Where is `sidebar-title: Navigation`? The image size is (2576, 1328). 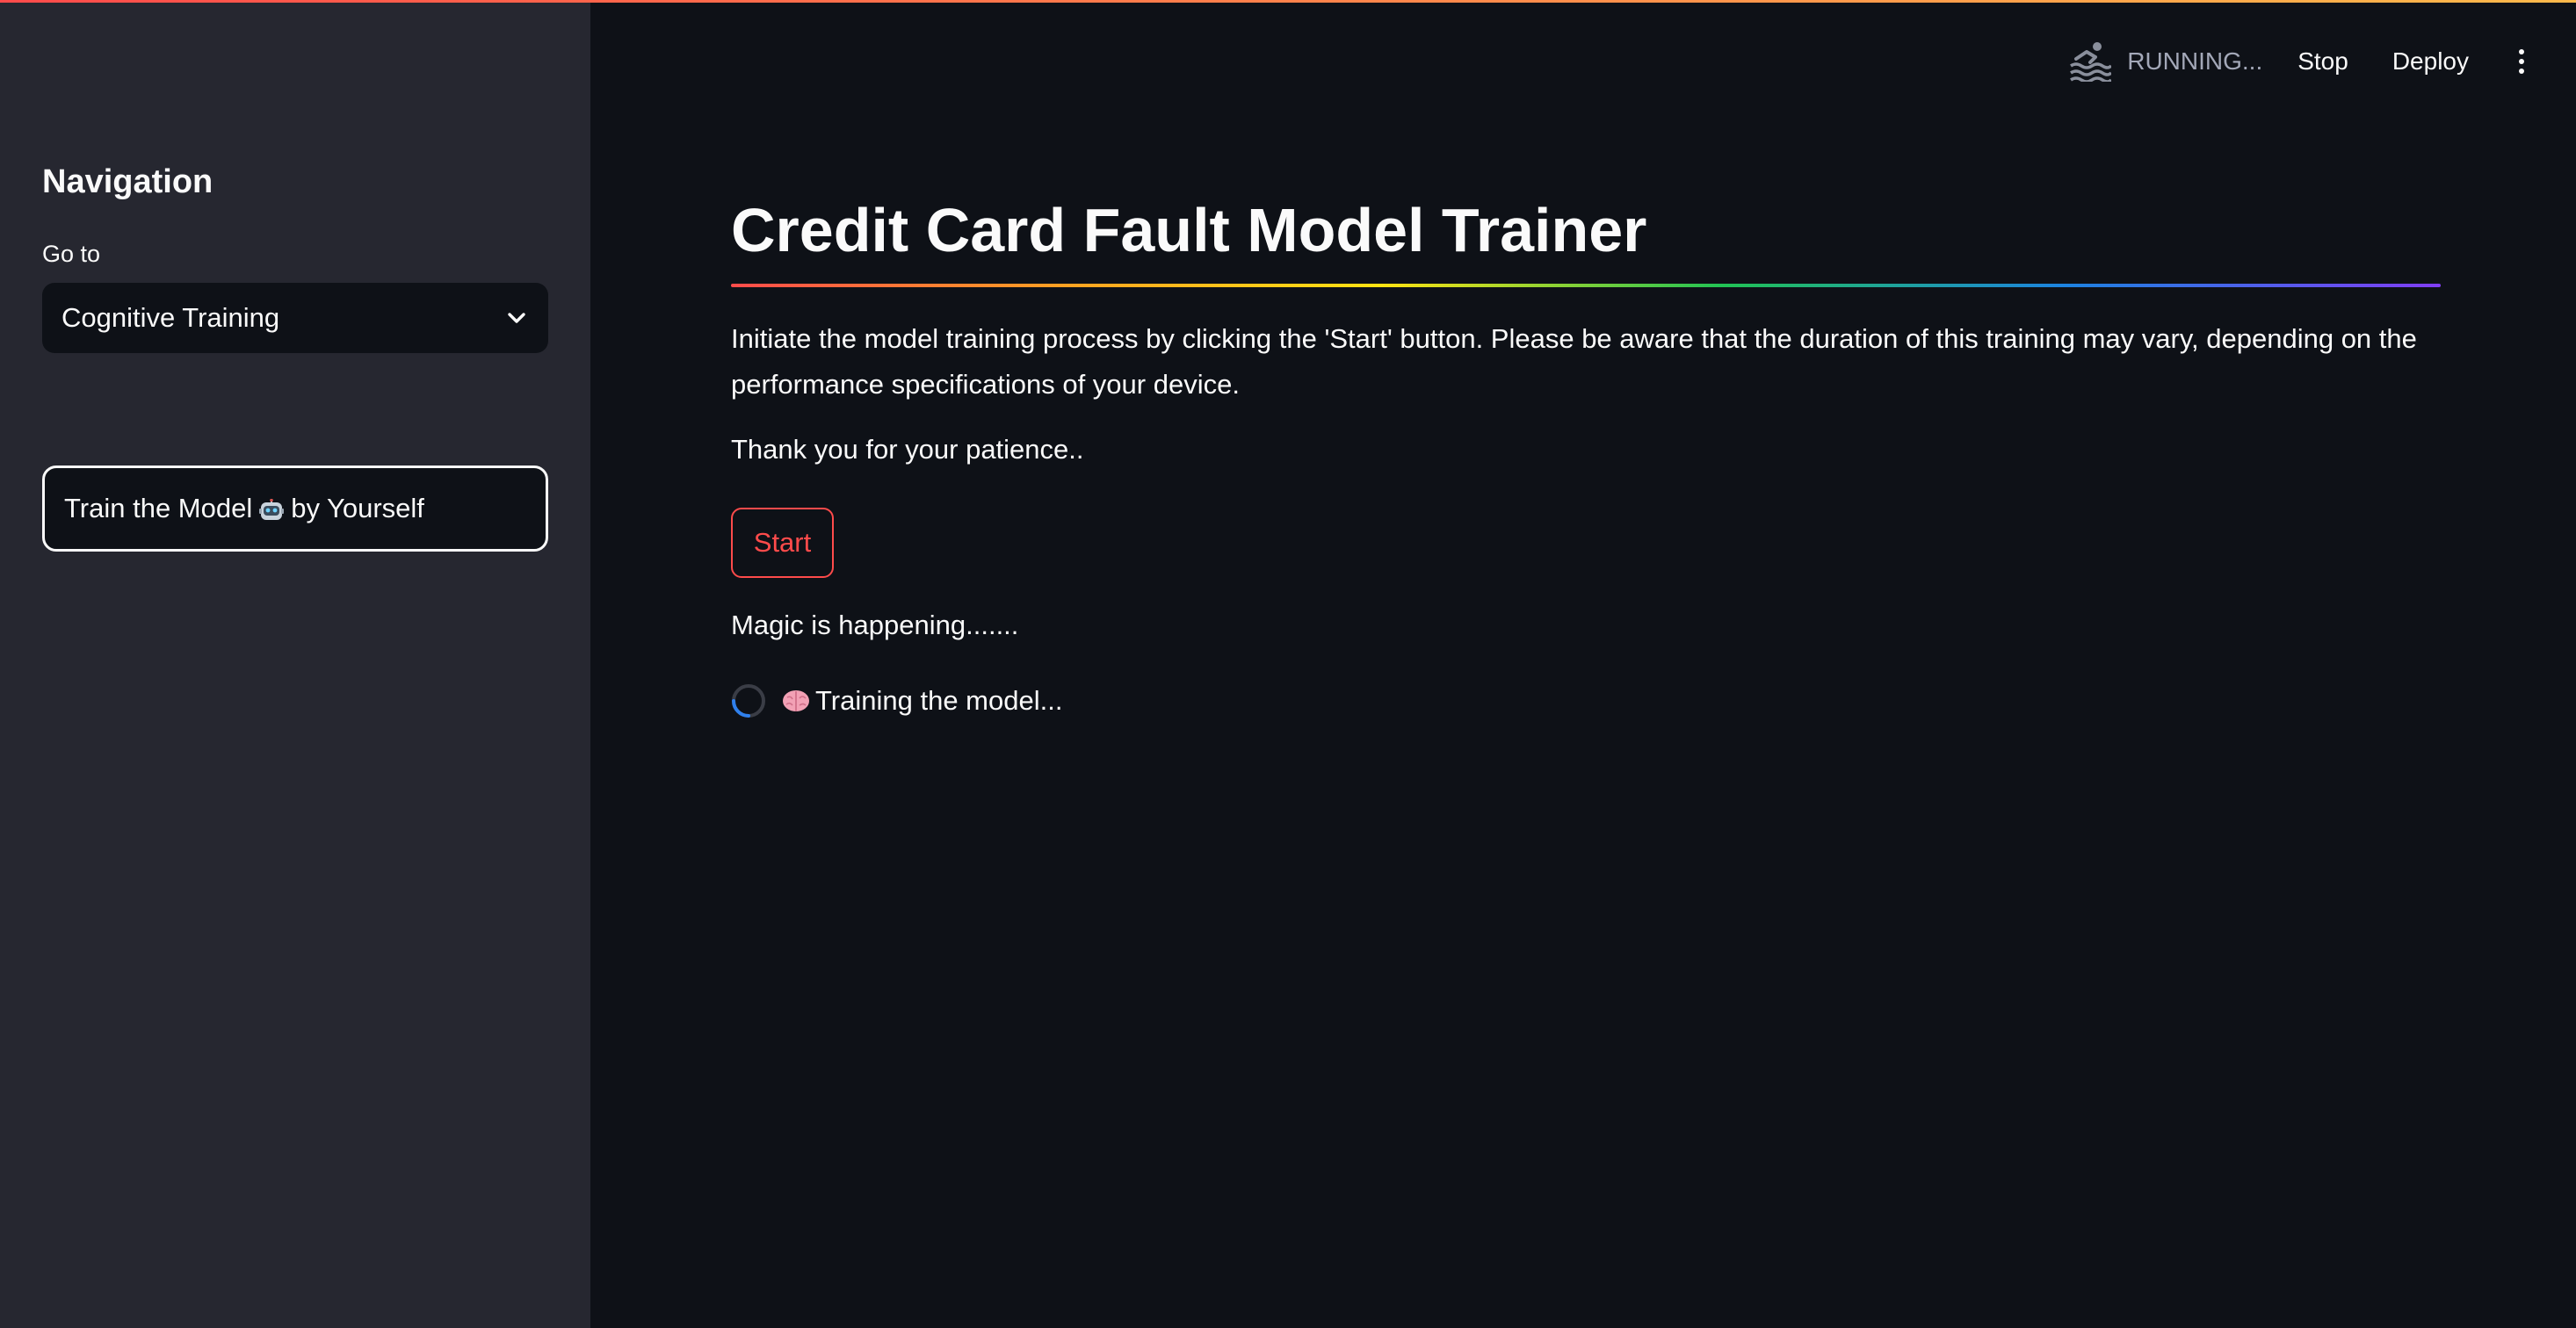 sidebar-title: Navigation is located at coordinates (127, 181).